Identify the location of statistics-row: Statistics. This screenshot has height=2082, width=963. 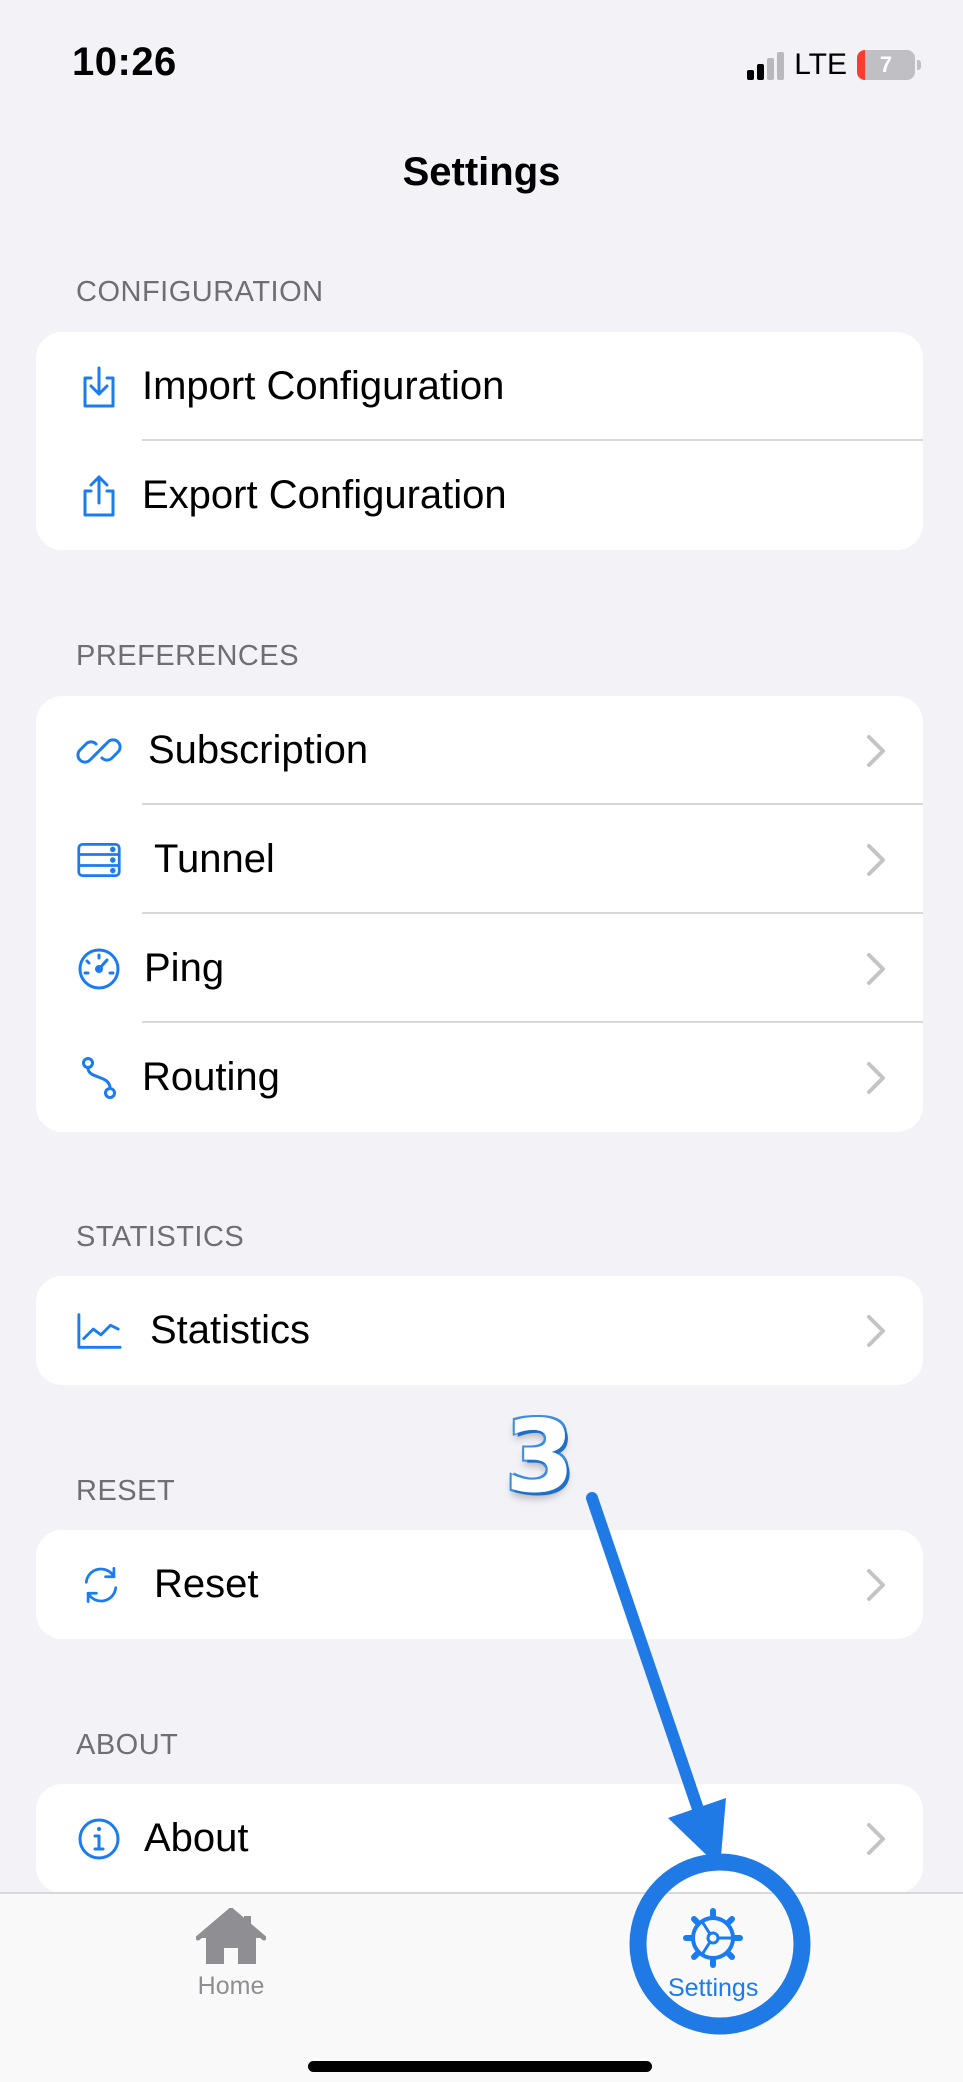
(479, 1330).